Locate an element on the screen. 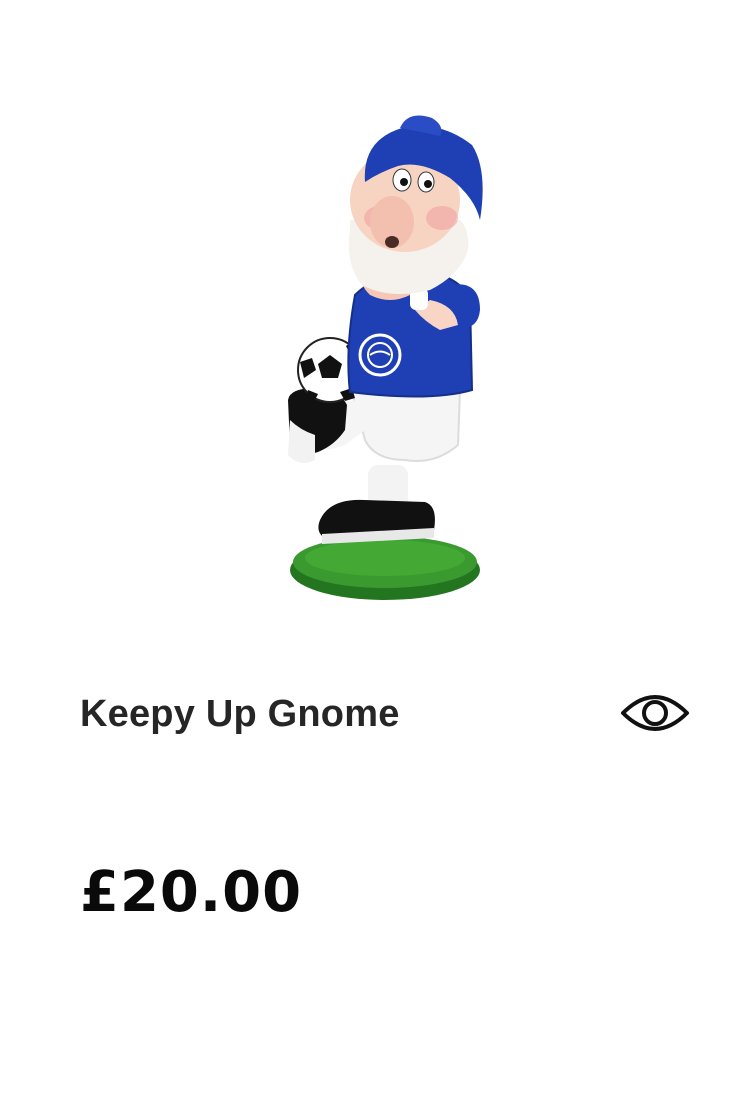 The height and width of the screenshot is (1115, 730). product-title: Keepy Up Gnome is located at coordinates (240, 714).